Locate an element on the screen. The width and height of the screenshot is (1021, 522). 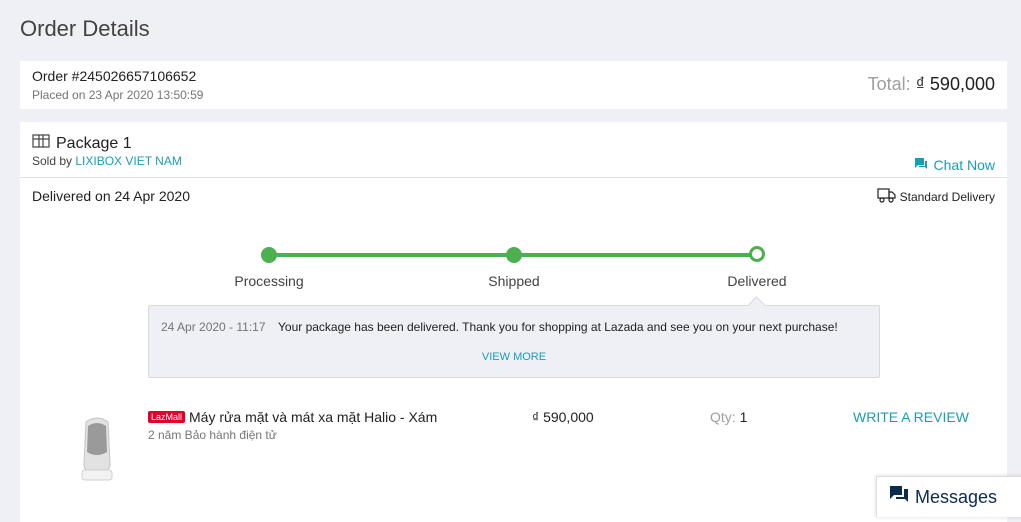
delivery-truck-icon is located at coordinates (886, 196).